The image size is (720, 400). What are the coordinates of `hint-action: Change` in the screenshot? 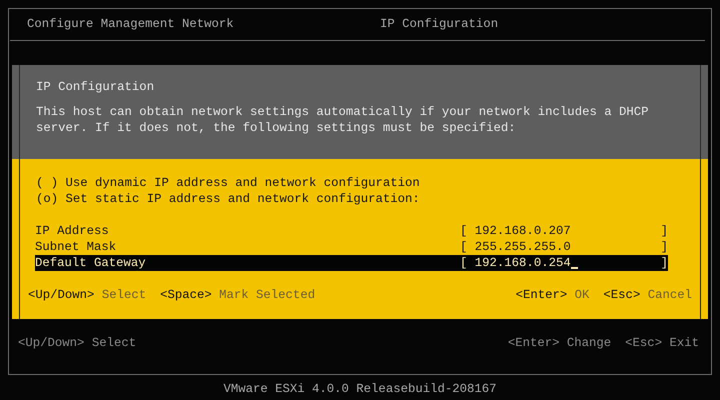 It's located at (589, 343).